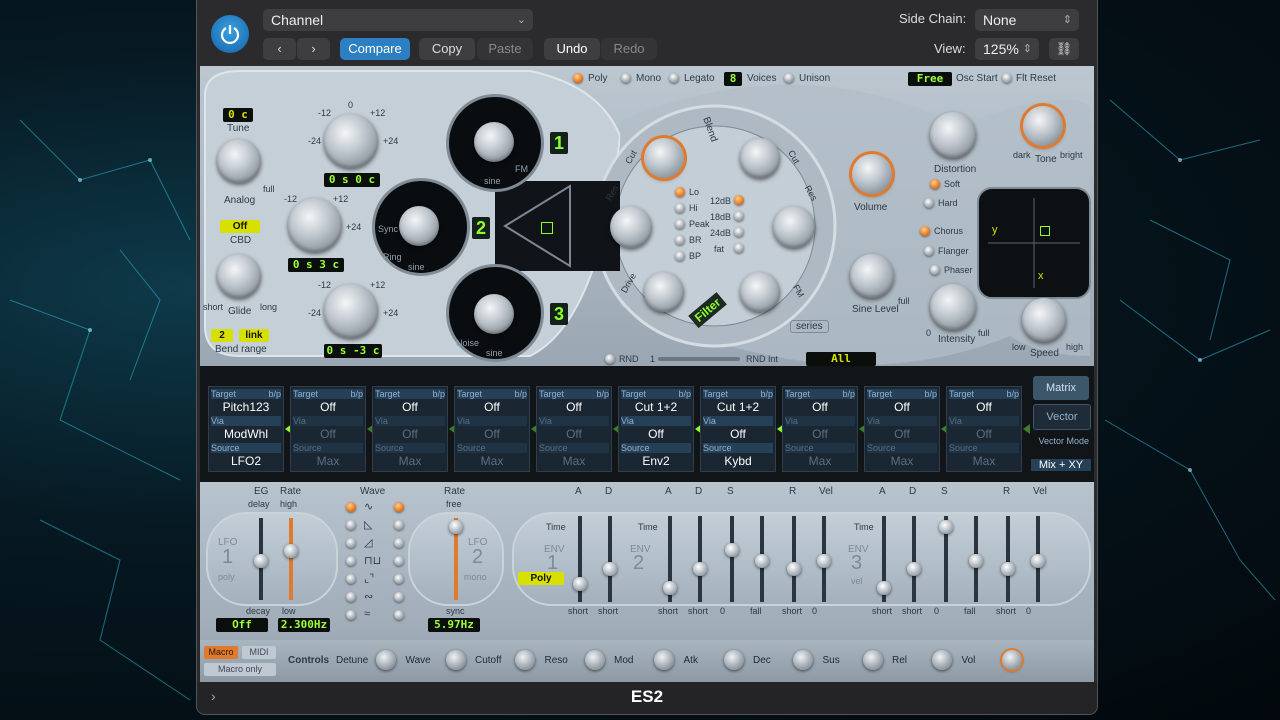  Describe the element at coordinates (629, 49) in the screenshot. I see `redo-button: Redo` at that location.